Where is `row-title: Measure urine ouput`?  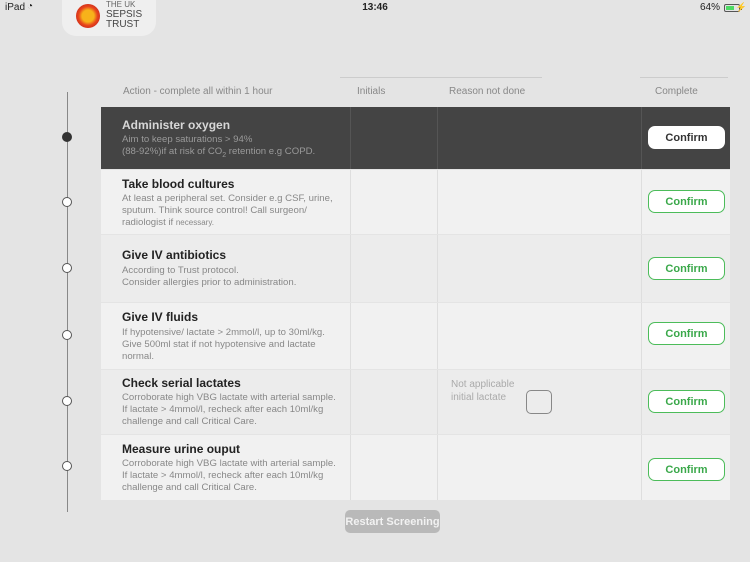 row-title: Measure urine ouput is located at coordinates (181, 449).